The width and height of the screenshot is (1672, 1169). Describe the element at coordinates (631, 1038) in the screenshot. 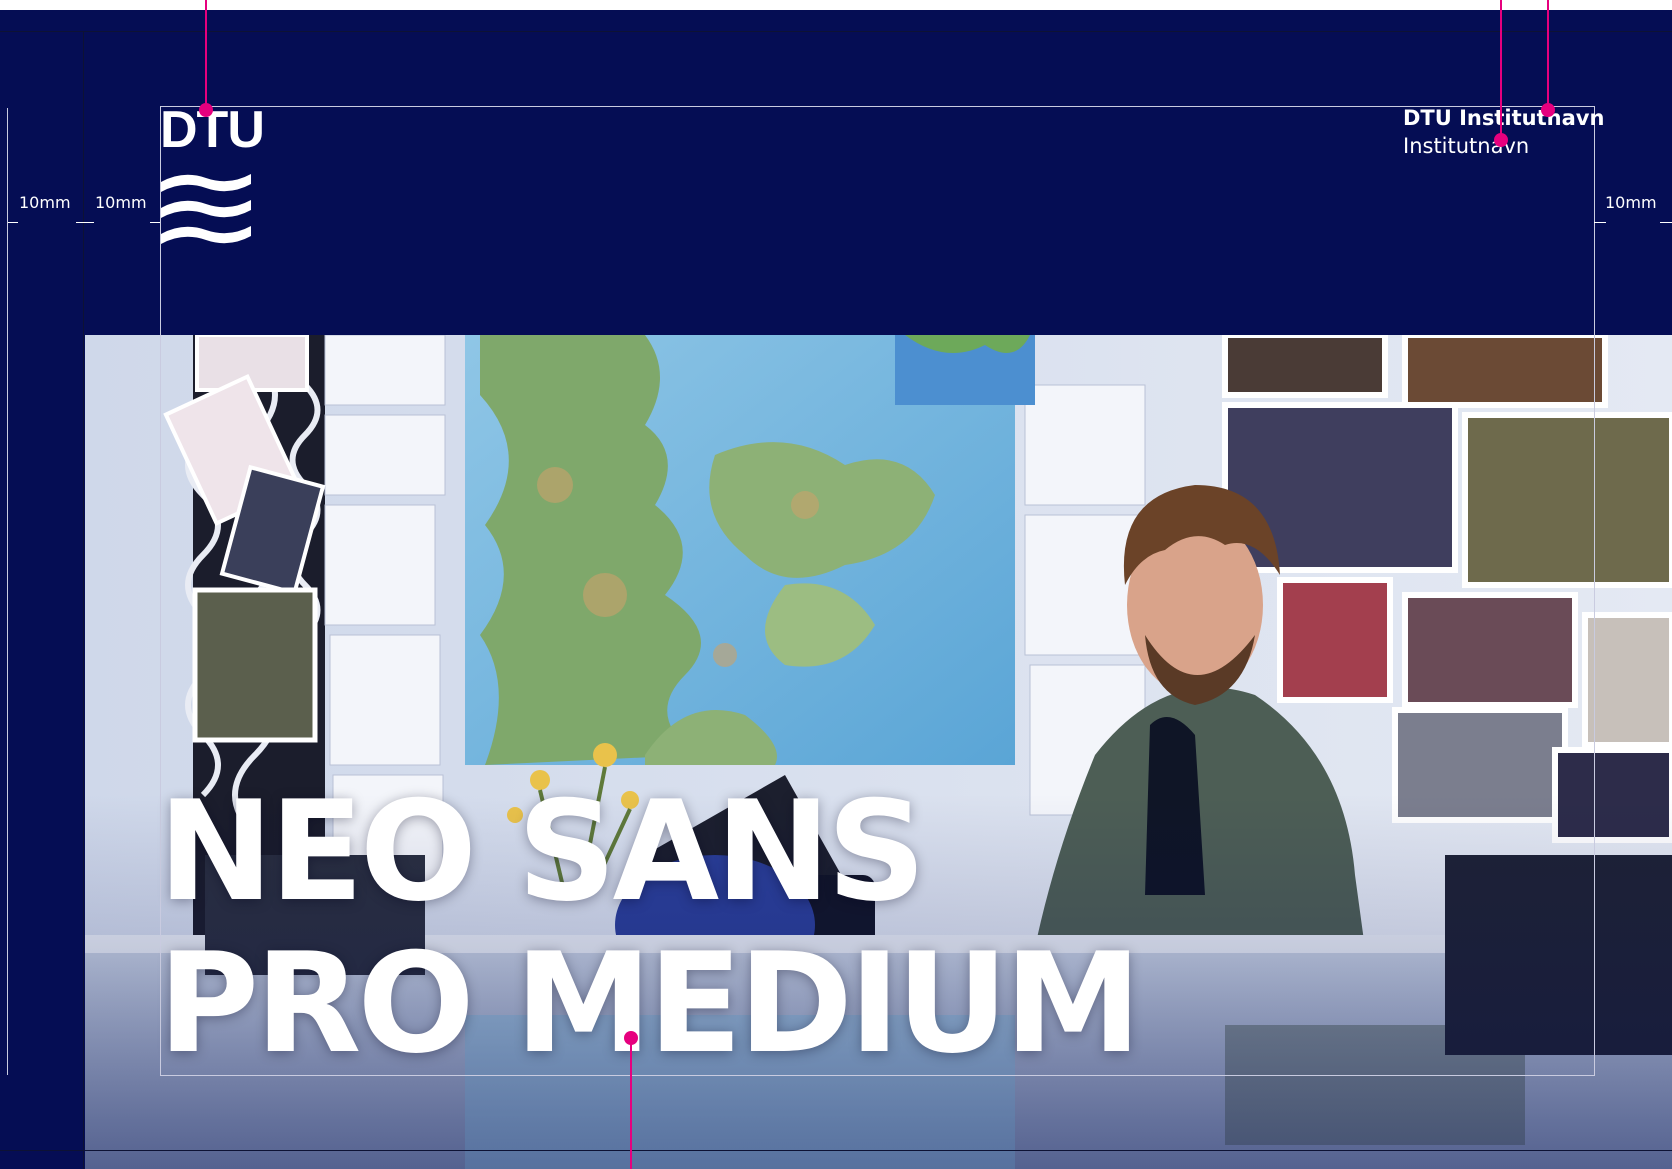

I see `callout-dot-headline` at that location.